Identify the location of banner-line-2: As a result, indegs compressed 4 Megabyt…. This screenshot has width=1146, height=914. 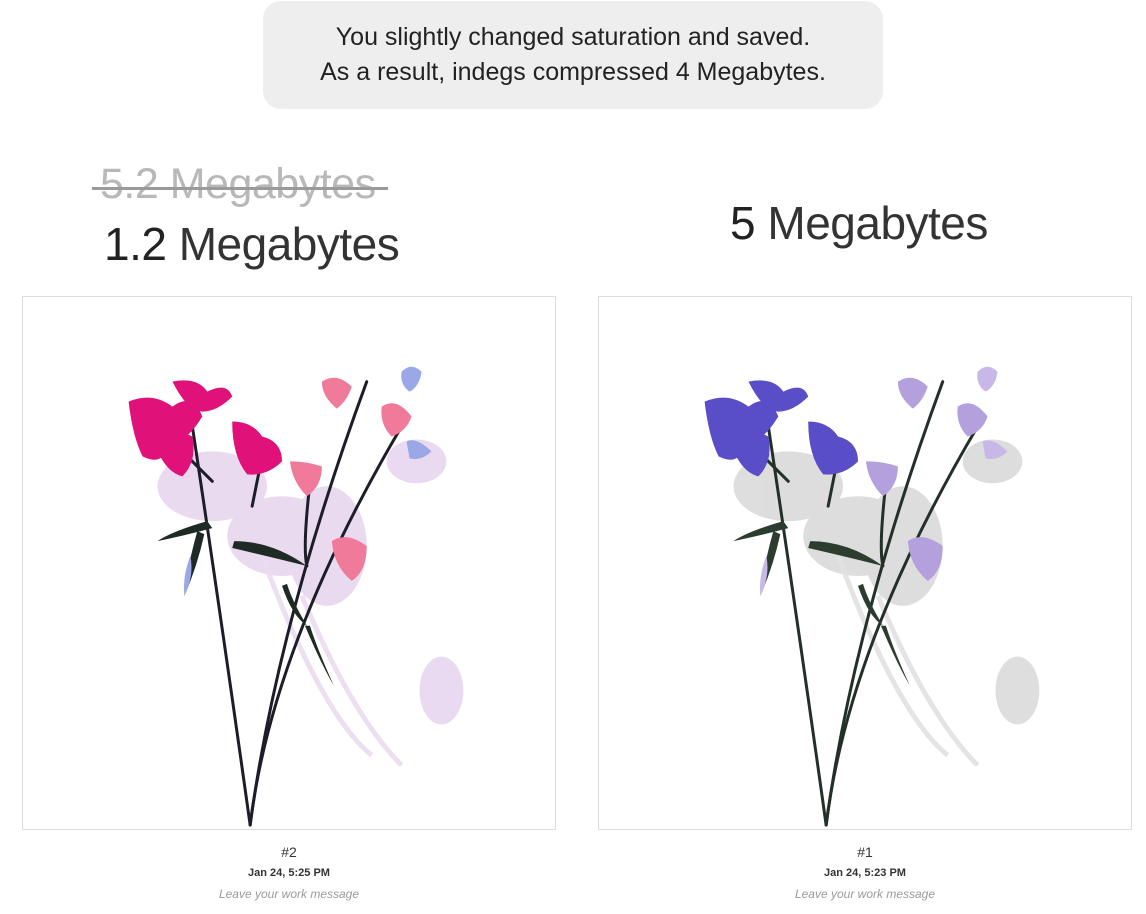
(573, 72).